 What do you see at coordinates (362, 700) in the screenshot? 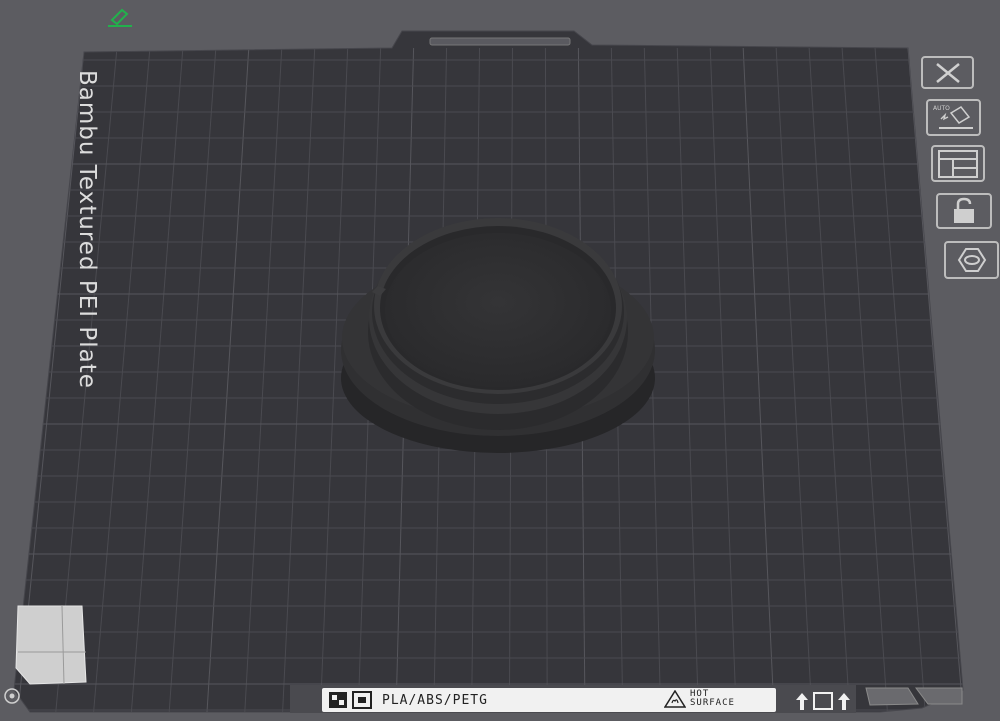
I see `nozzle-icon` at bounding box center [362, 700].